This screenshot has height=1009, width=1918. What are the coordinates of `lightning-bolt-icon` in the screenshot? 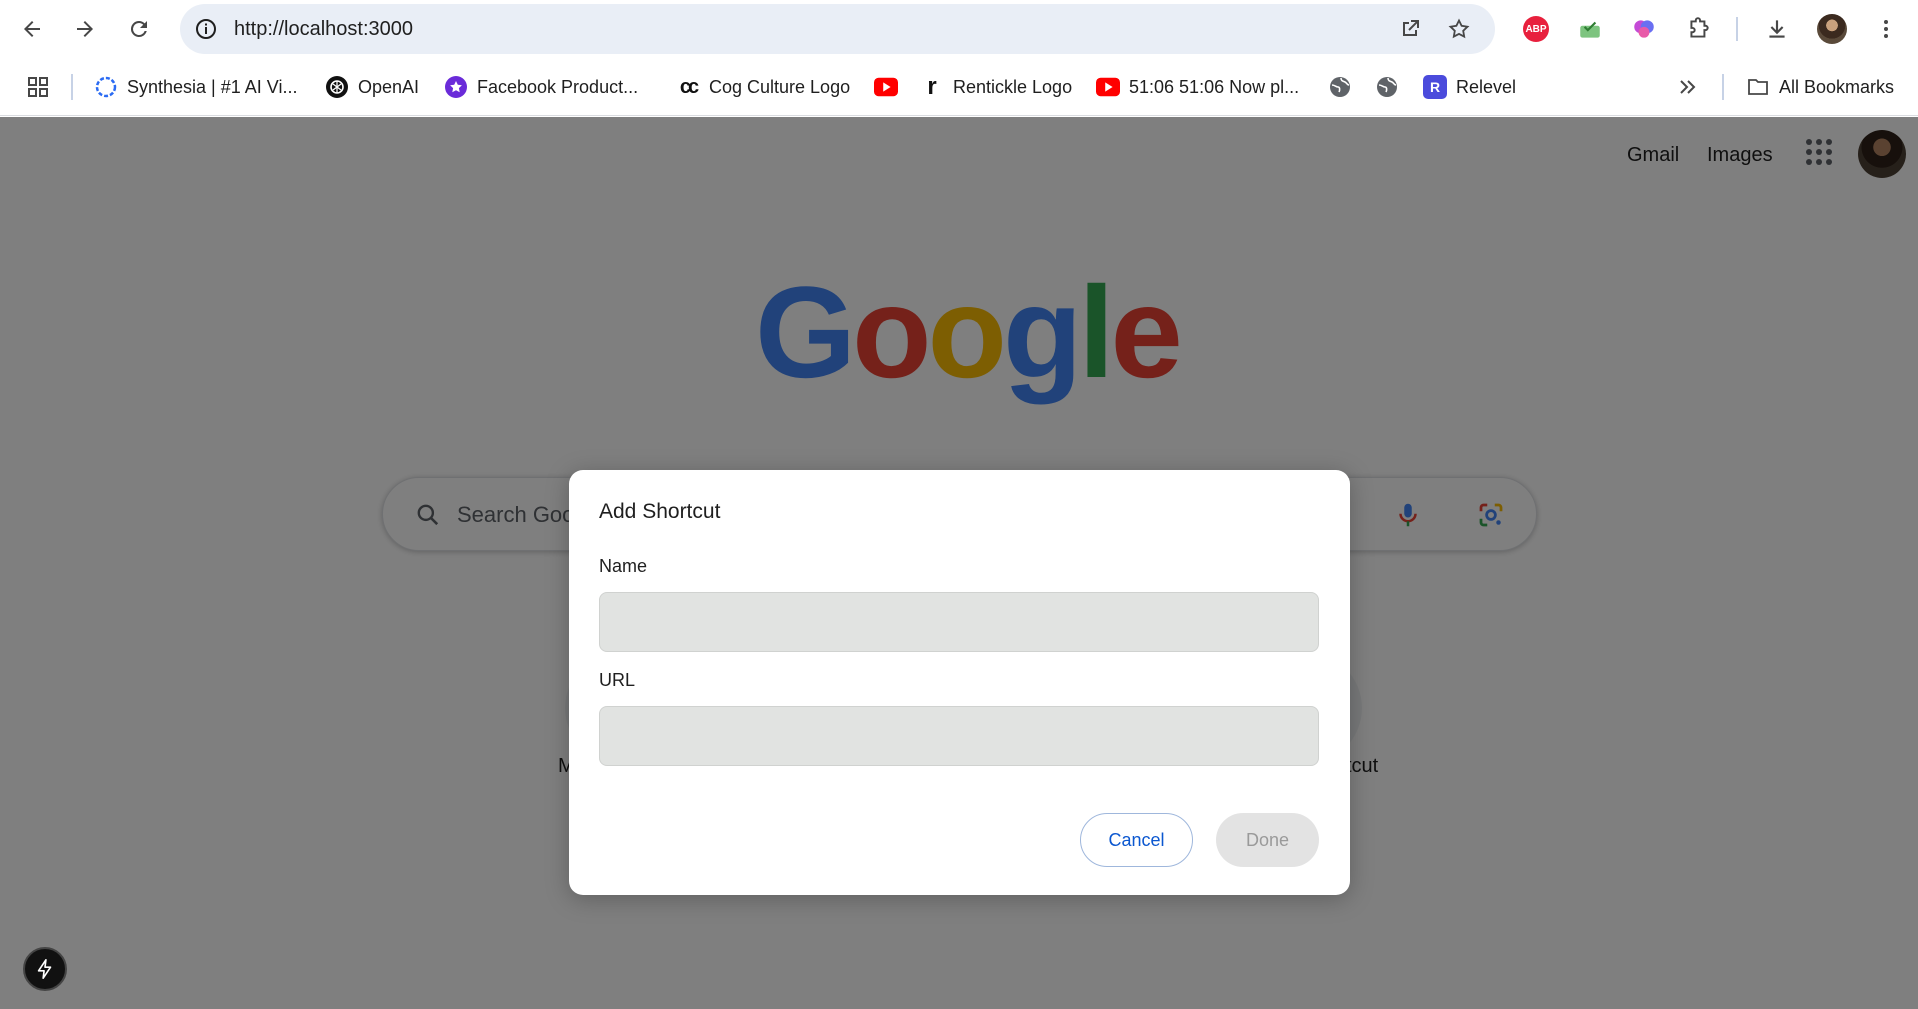 It's located at (44, 969).